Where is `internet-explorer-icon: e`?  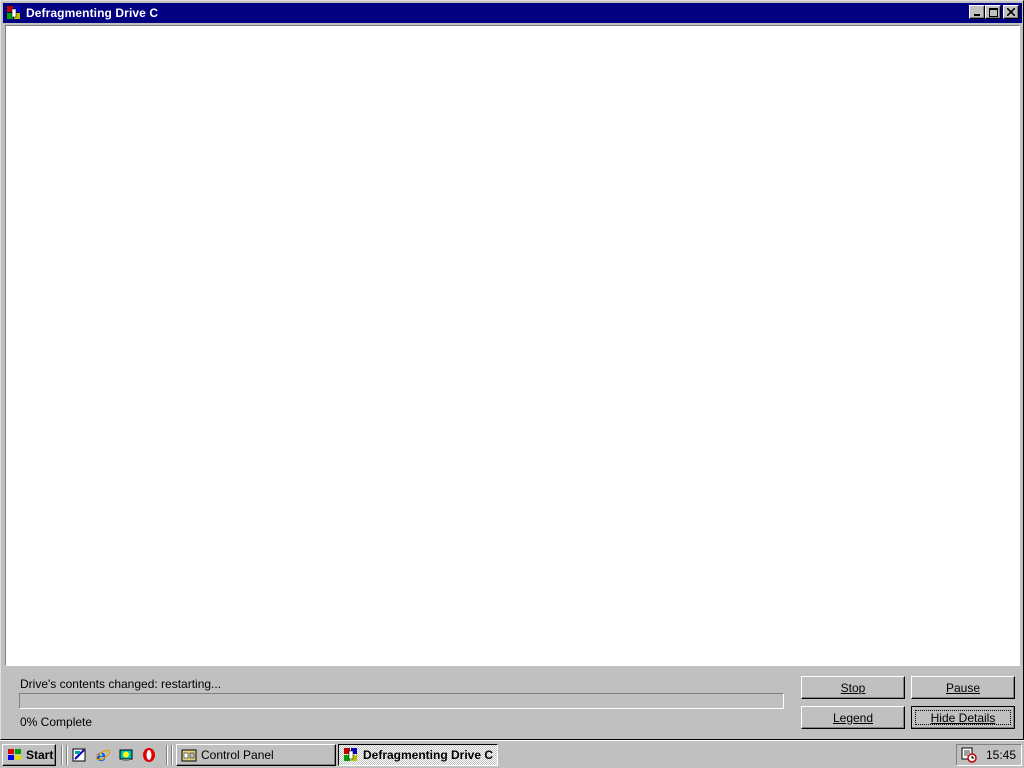
internet-explorer-icon: e is located at coordinates (103, 755).